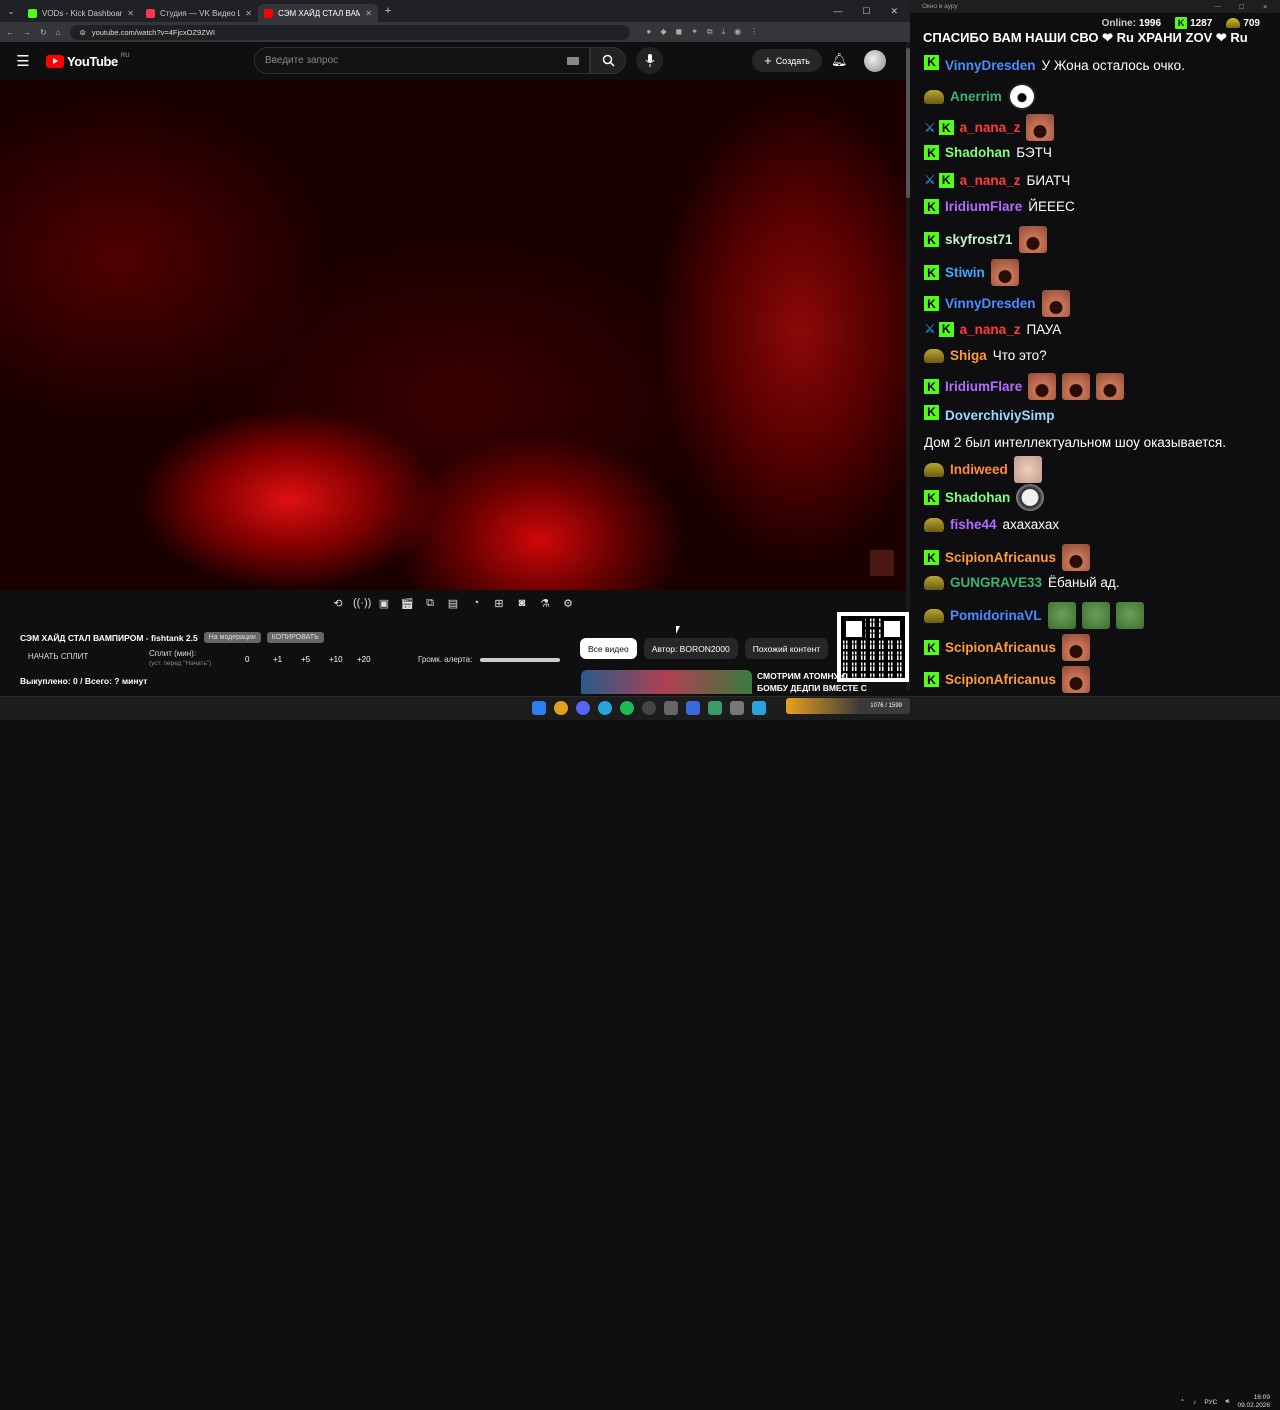 The height and width of the screenshot is (1410, 1280). What do you see at coordinates (605, 708) in the screenshot?
I see `telegram-icon` at bounding box center [605, 708].